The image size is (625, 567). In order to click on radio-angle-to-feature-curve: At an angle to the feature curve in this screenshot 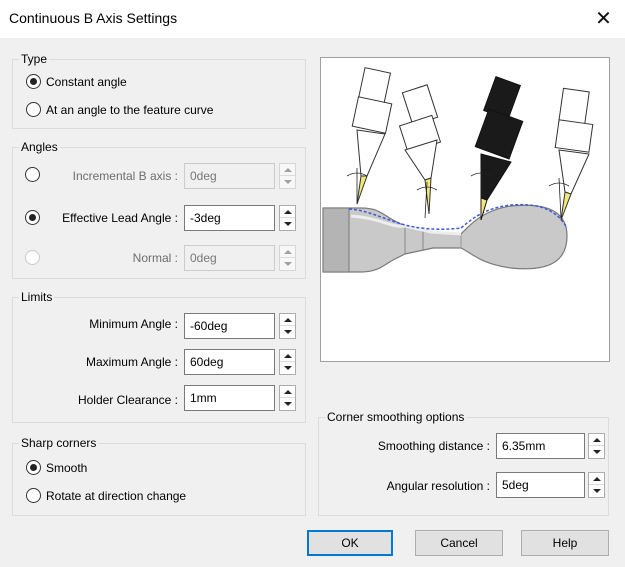, I will do `click(119, 109)`.